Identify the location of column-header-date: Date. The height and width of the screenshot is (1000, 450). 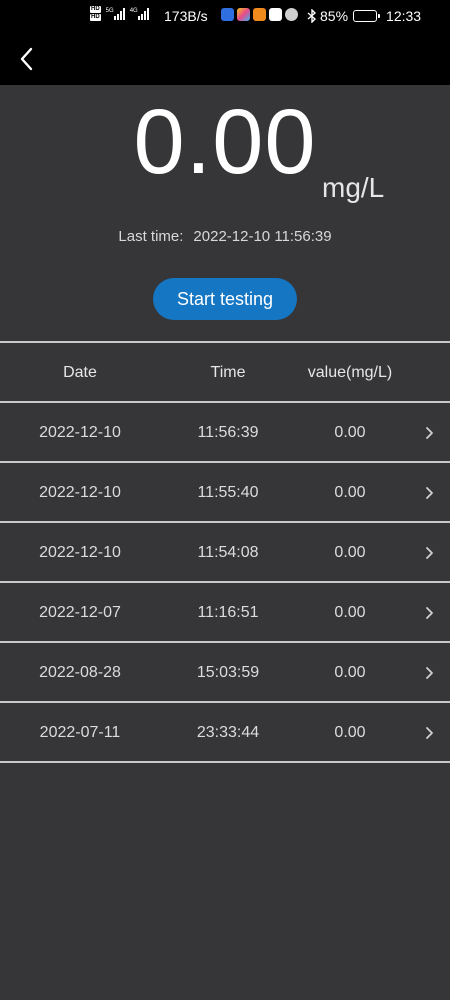
(80, 372).